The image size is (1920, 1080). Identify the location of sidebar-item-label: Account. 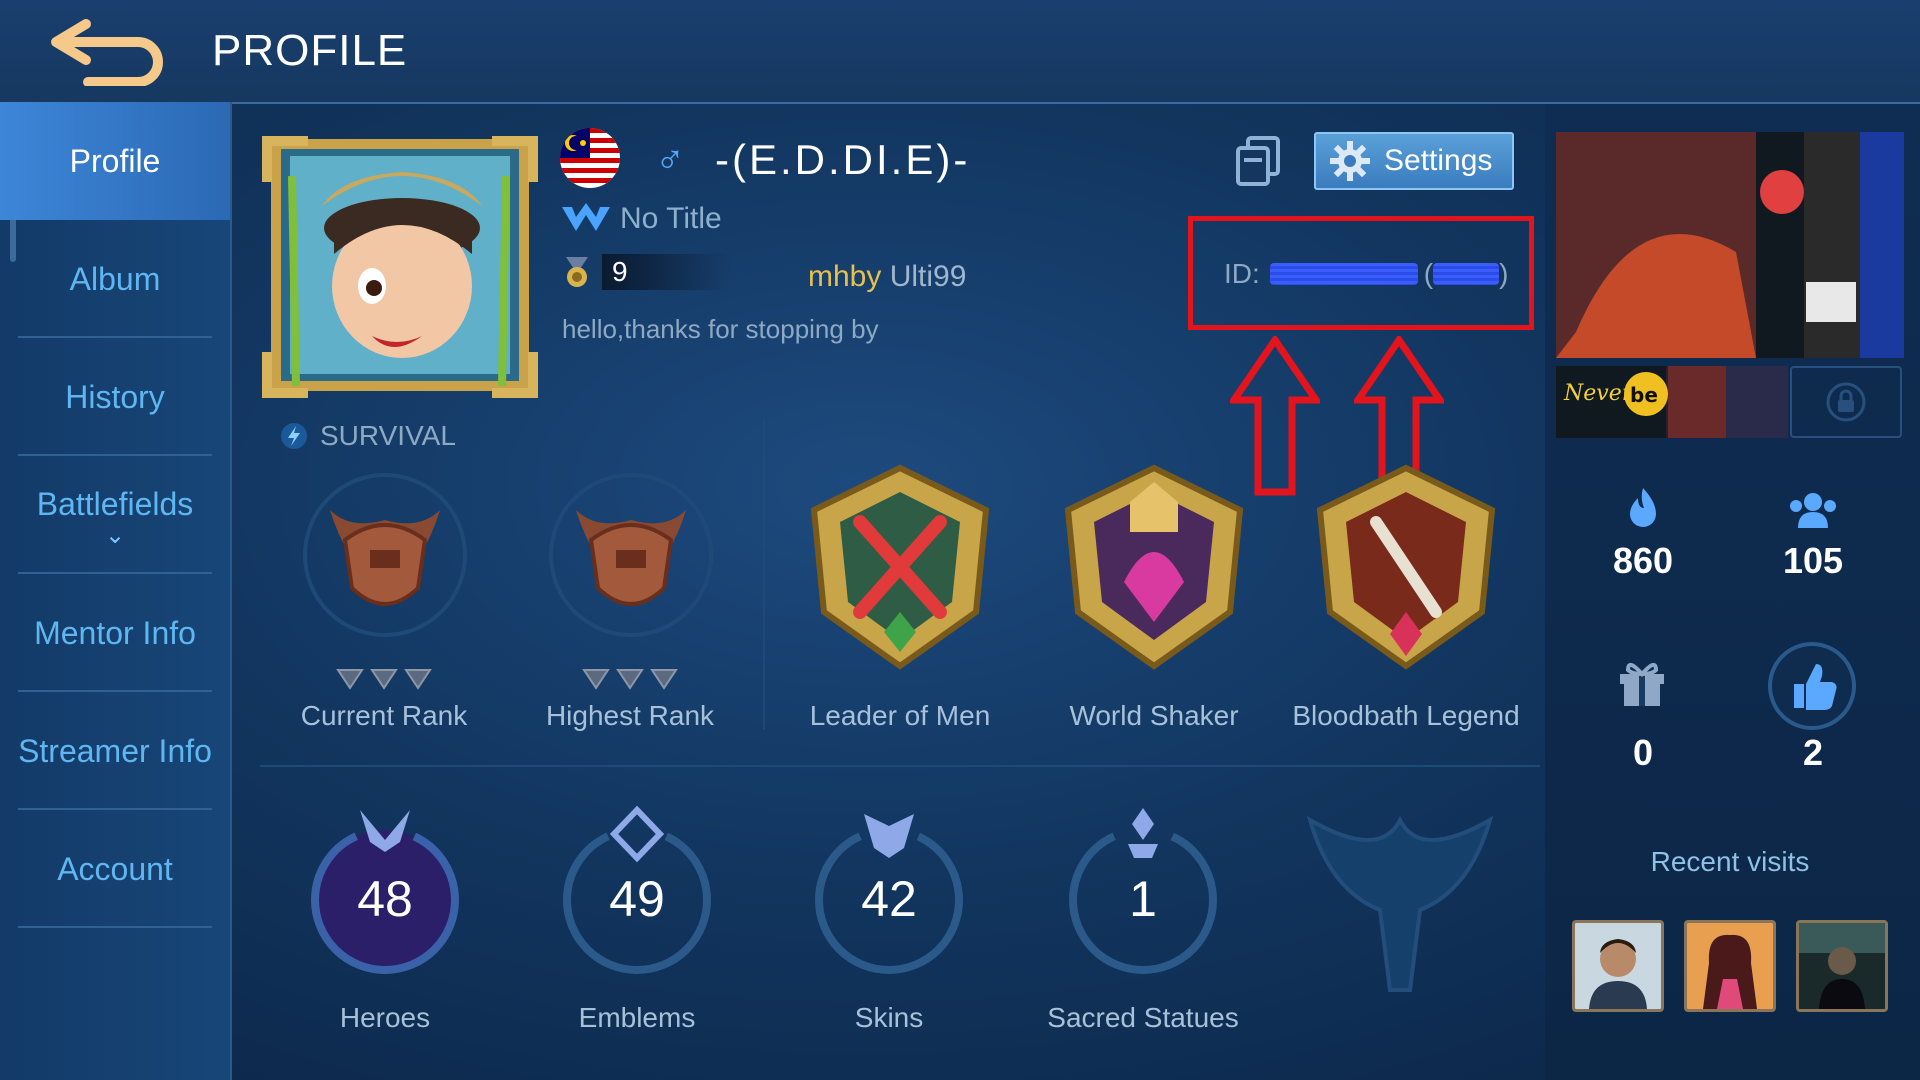
(115, 868).